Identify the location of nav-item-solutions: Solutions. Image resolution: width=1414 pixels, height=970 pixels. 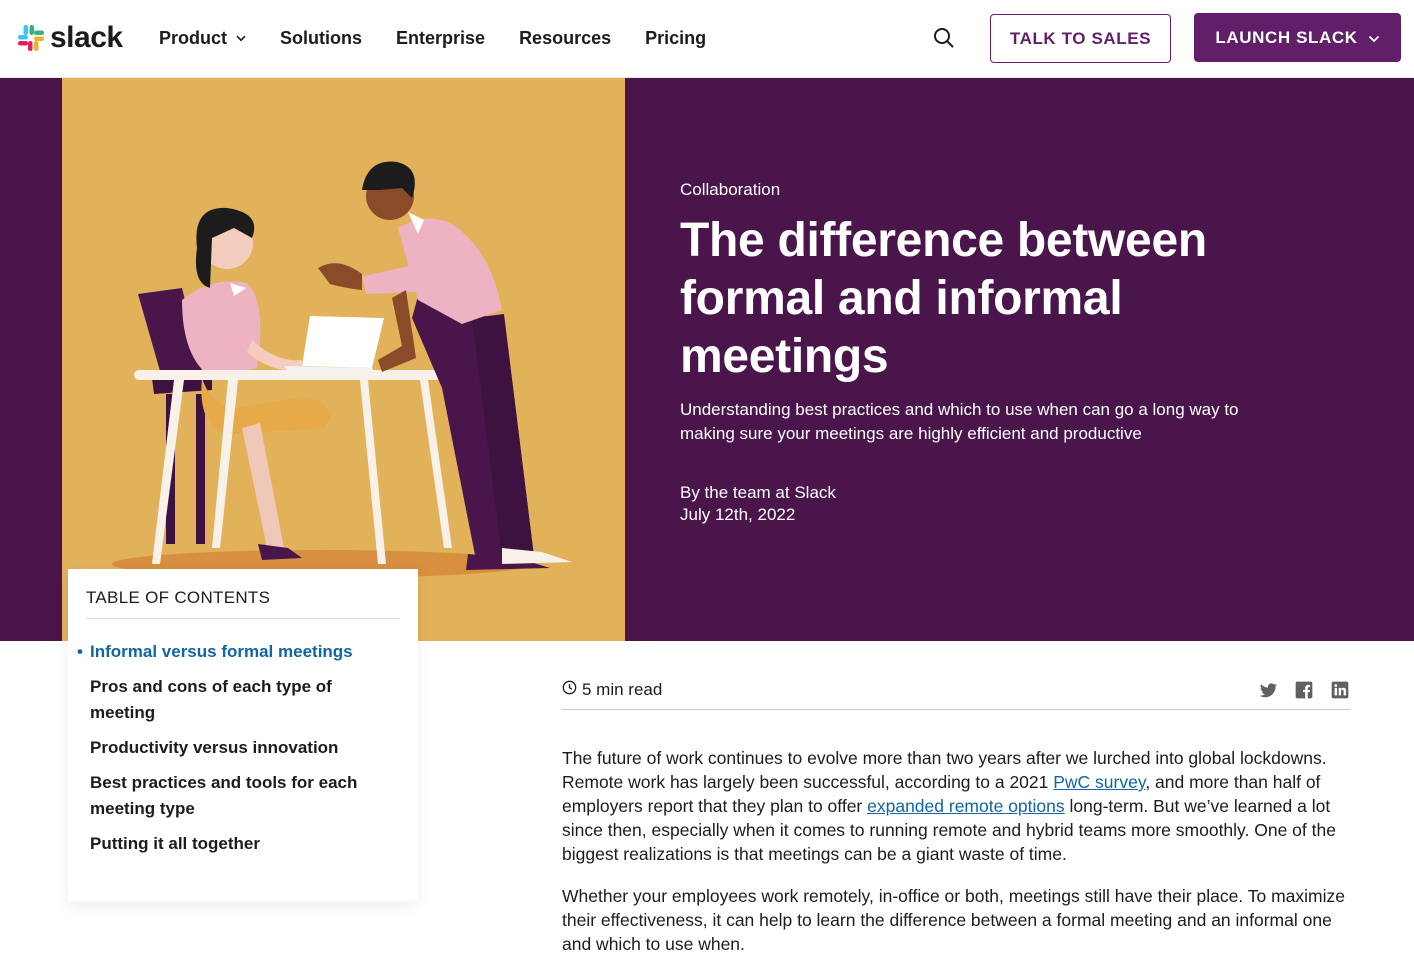
(321, 38).